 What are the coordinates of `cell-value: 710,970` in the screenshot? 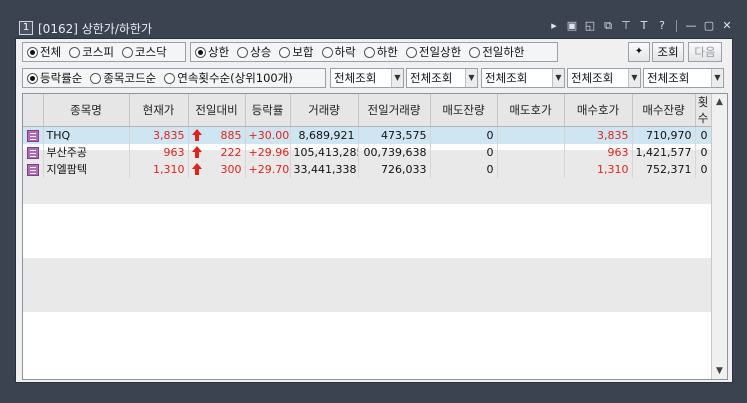 It's located at (669, 135).